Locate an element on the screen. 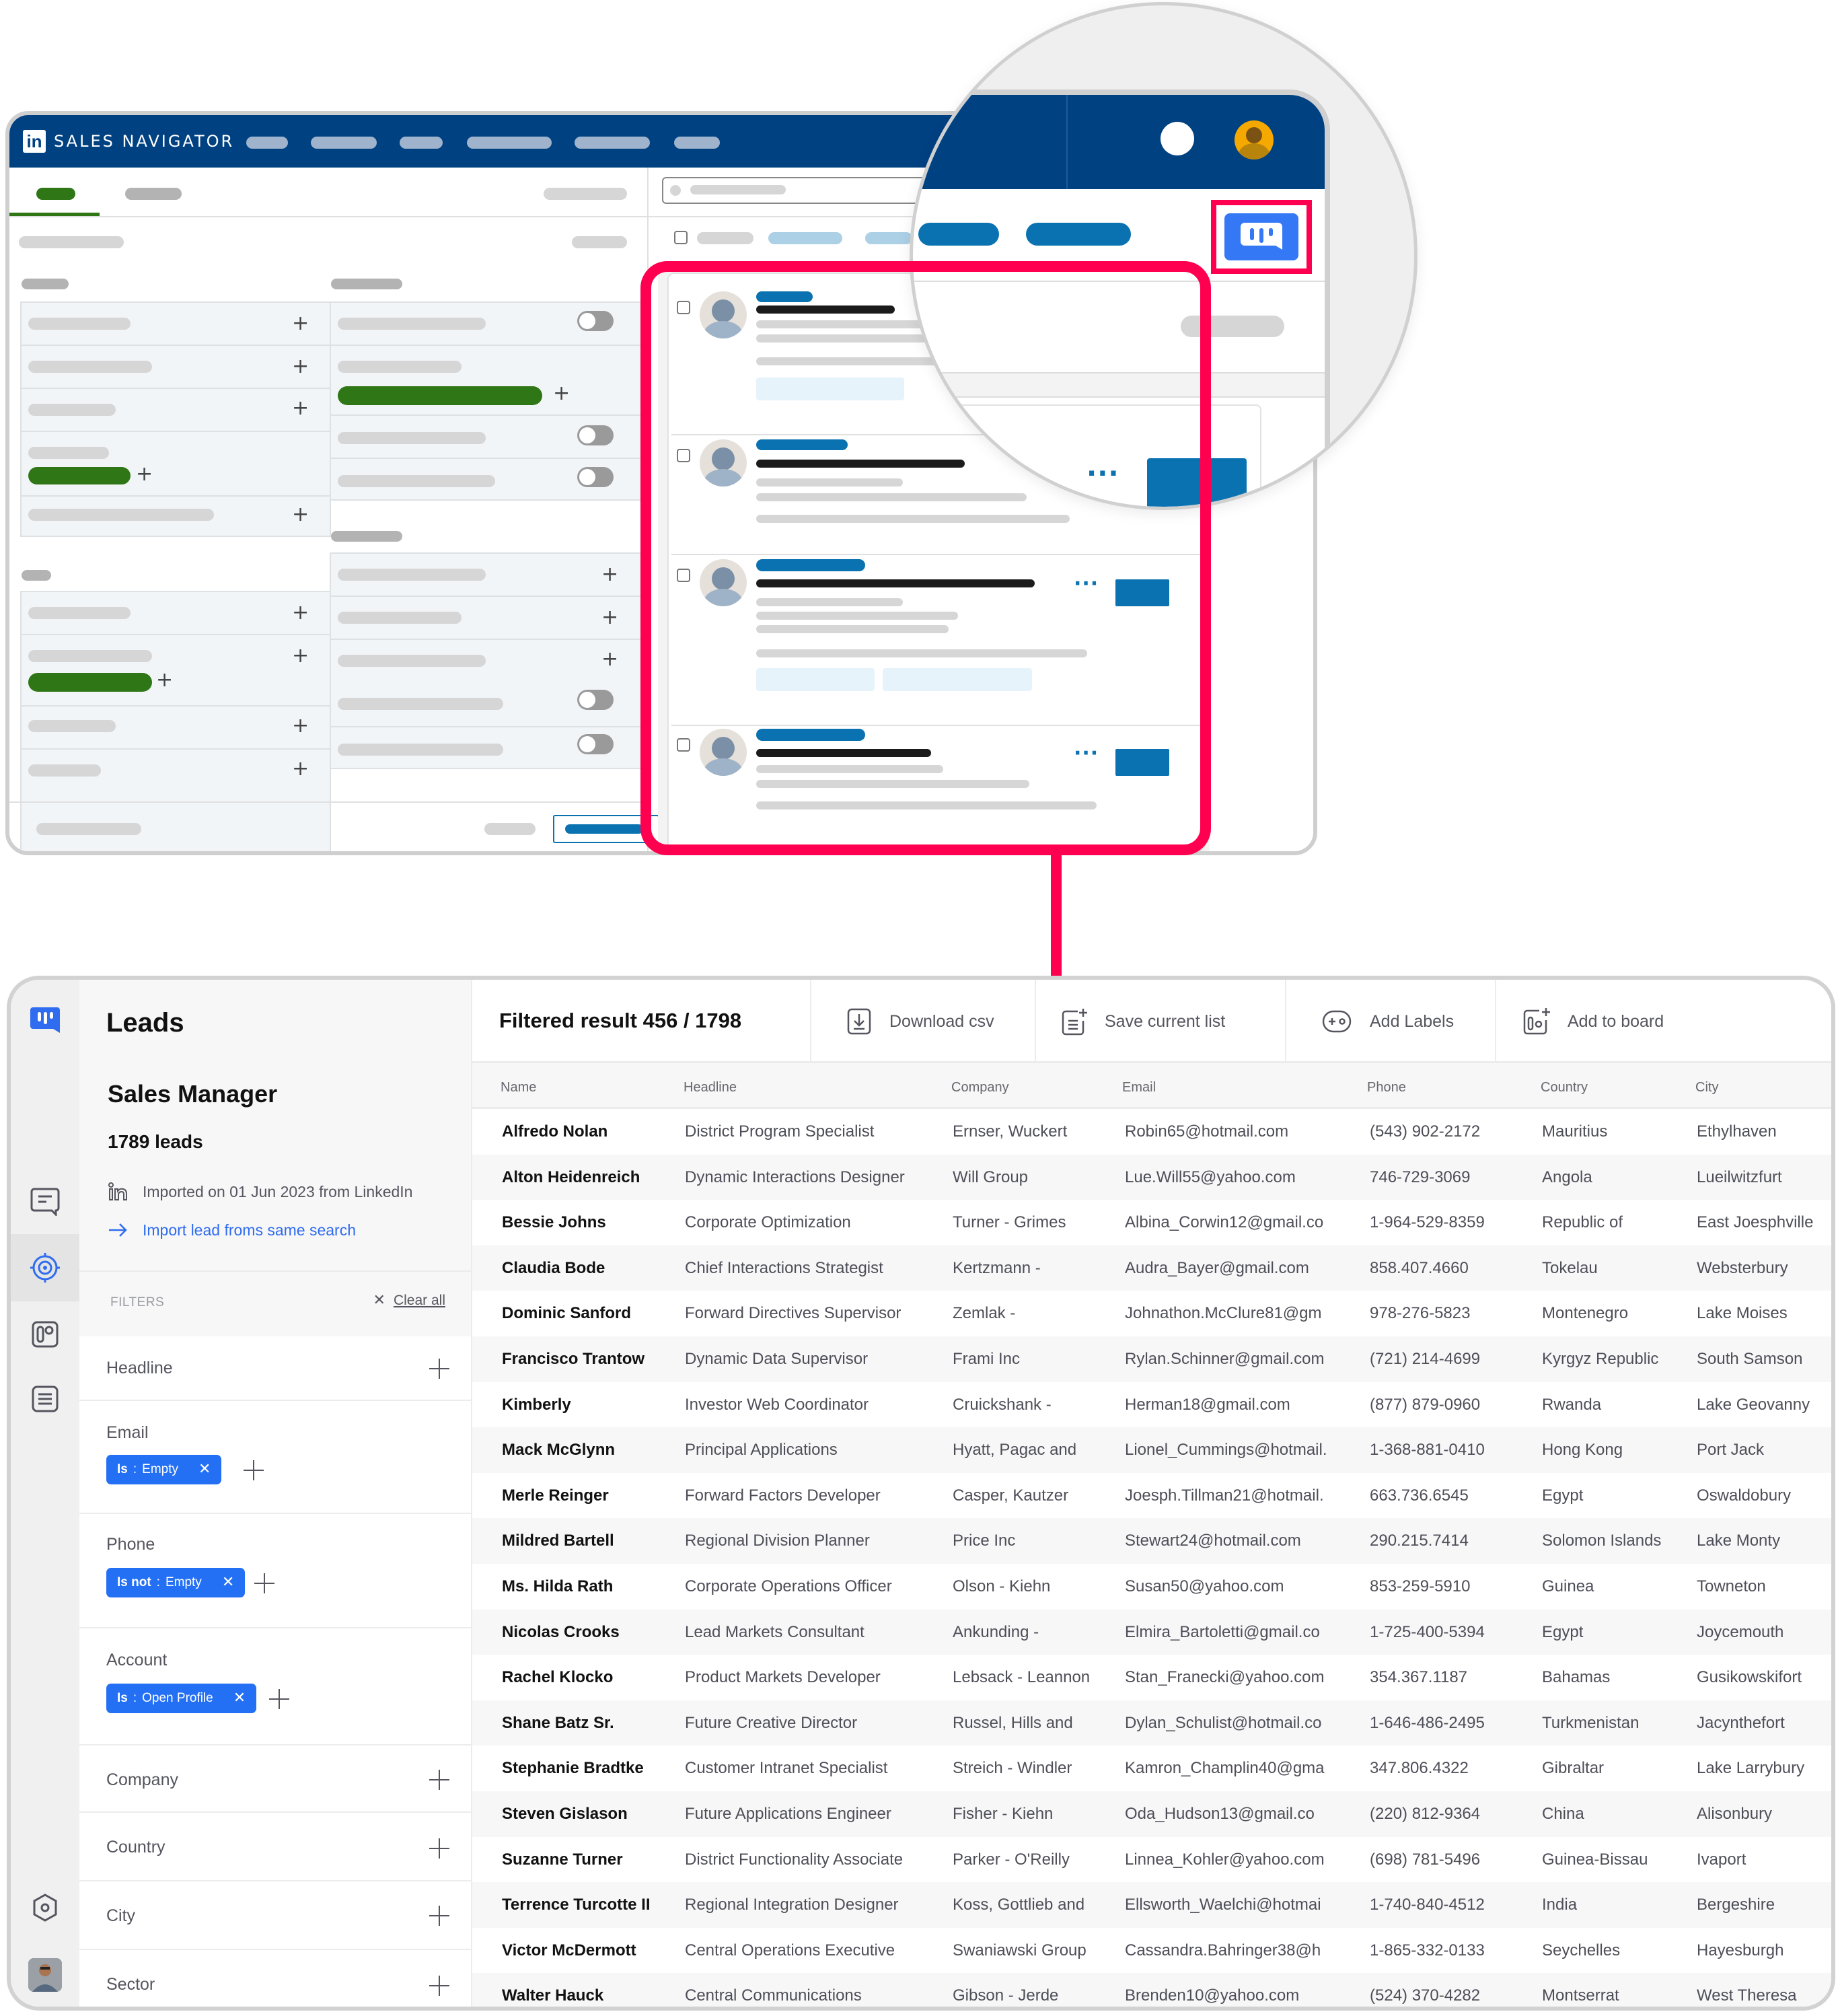  cell-phone: 290.215.7414 is located at coordinates (1419, 1541).